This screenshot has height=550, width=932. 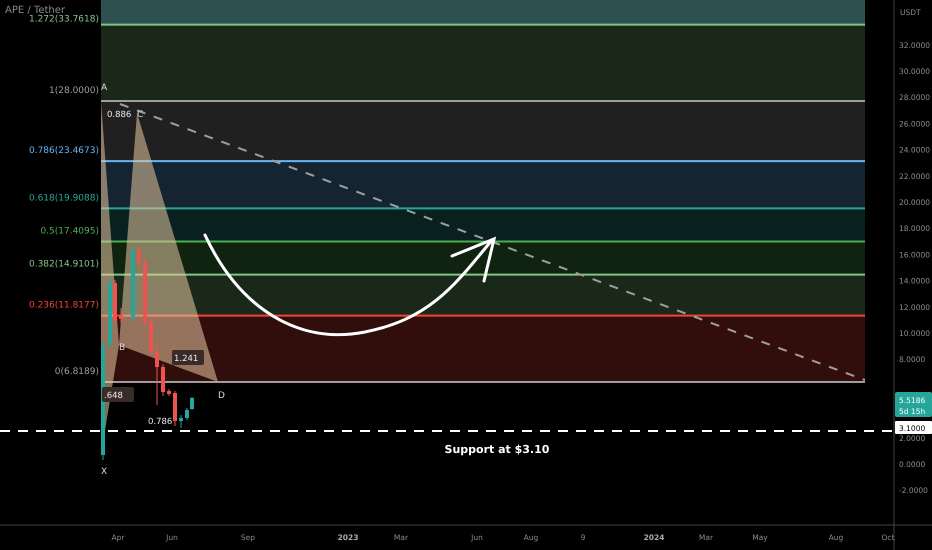 What do you see at coordinates (118, 394) in the screenshot?
I see `ratio-label: .648` at bounding box center [118, 394].